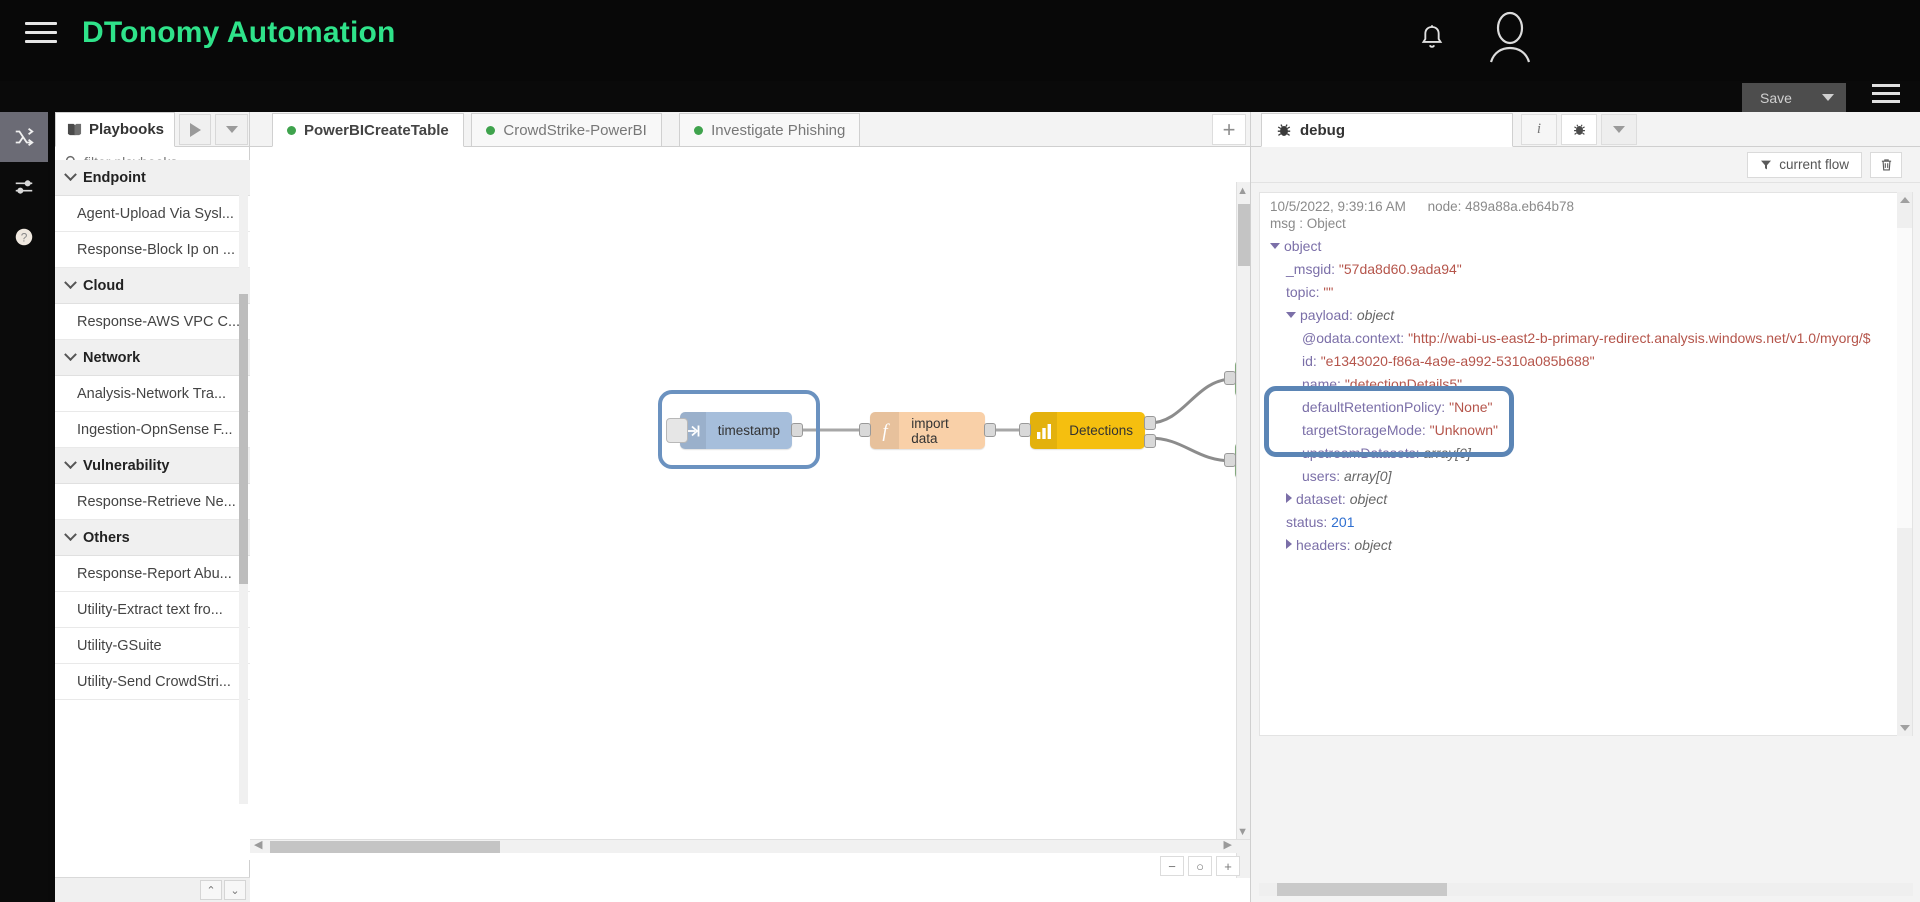 The width and height of the screenshot is (1920, 902). I want to click on flow-node-importdata: f import data, so click(927, 430).